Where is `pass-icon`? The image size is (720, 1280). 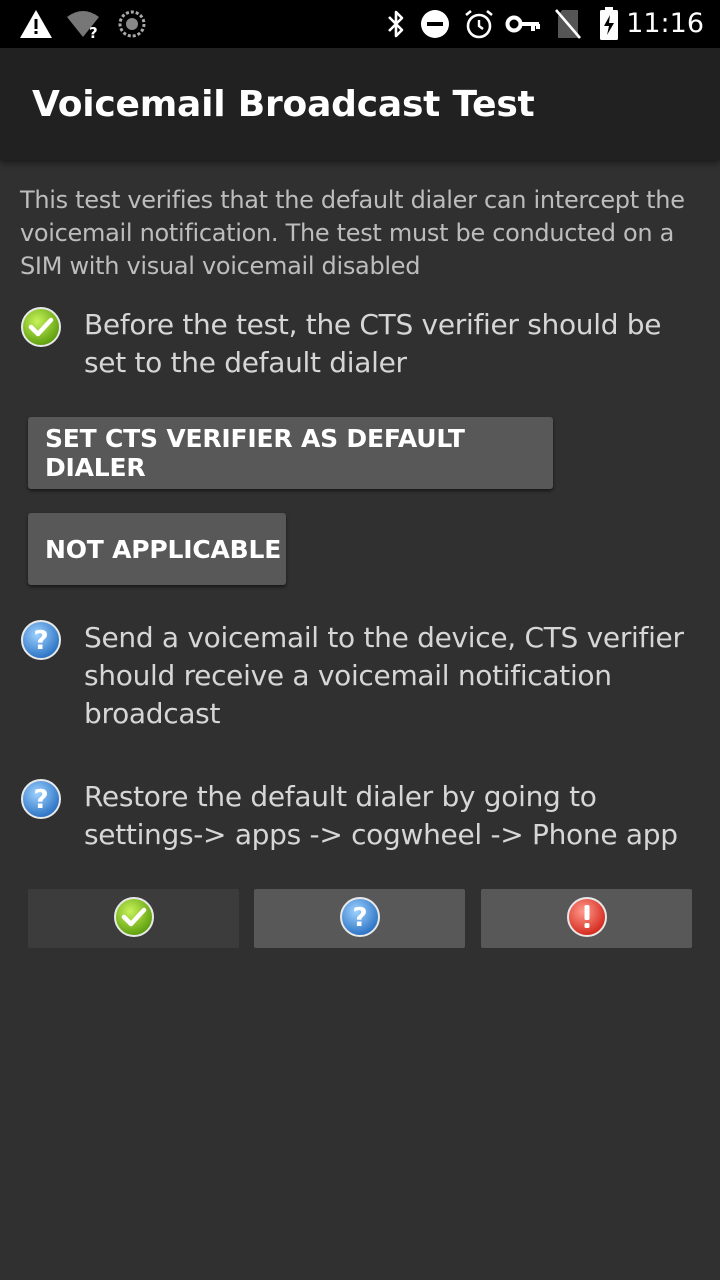 pass-icon is located at coordinates (134, 919).